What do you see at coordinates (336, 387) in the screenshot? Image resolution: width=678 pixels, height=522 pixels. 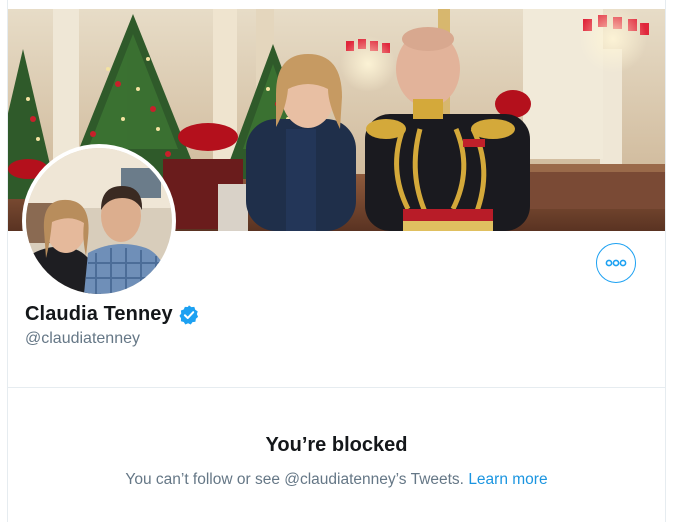 I see `section-divider` at bounding box center [336, 387].